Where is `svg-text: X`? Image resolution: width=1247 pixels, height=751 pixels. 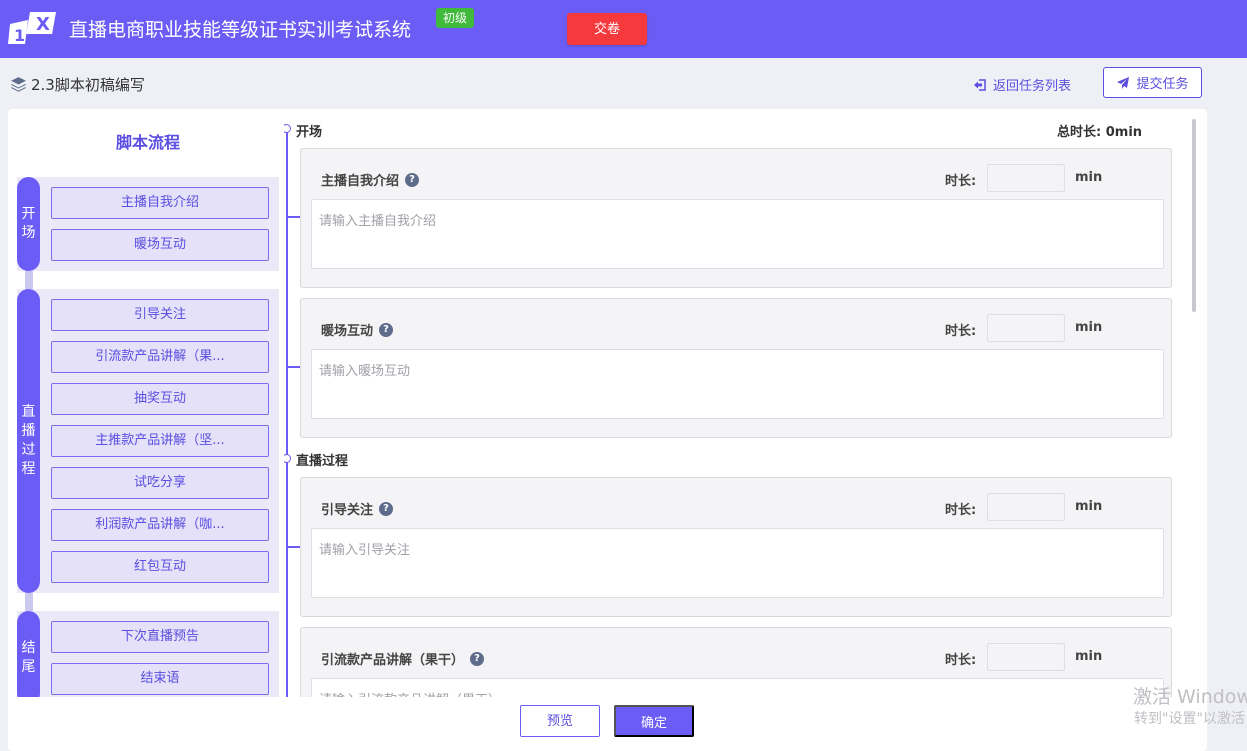 svg-text: X is located at coordinates (43, 24).